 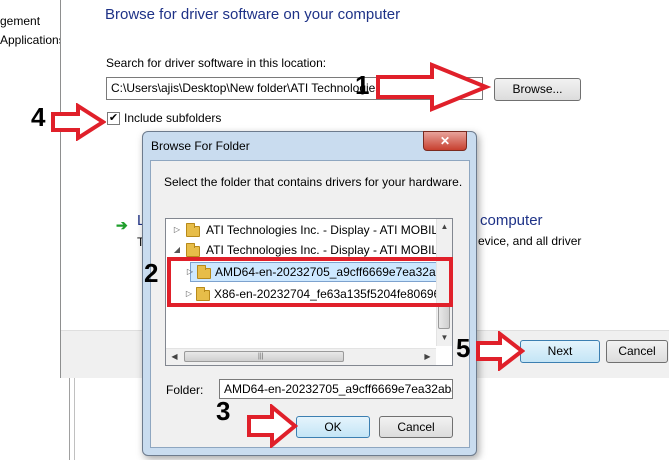 I want to click on scroll-right-icon: ▶, so click(x=427, y=356).